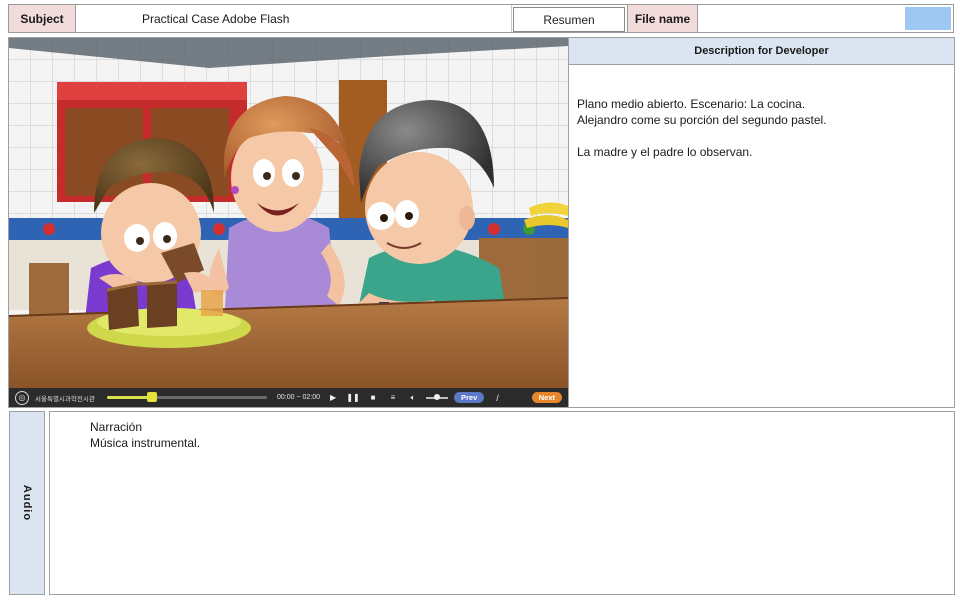  I want to click on audio-label: Audio, so click(27, 503).